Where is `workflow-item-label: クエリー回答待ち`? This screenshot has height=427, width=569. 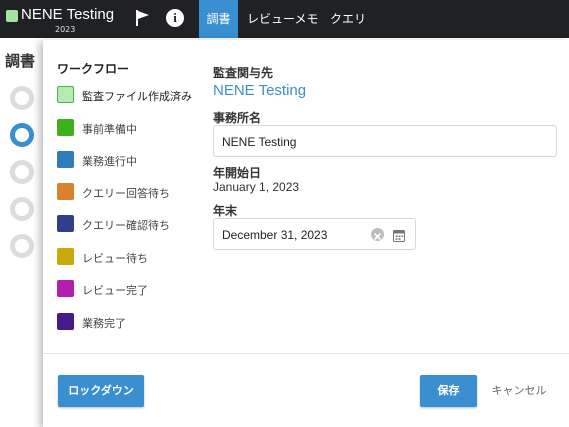
workflow-item-label: クエリー回答待ち is located at coordinates (126, 193).